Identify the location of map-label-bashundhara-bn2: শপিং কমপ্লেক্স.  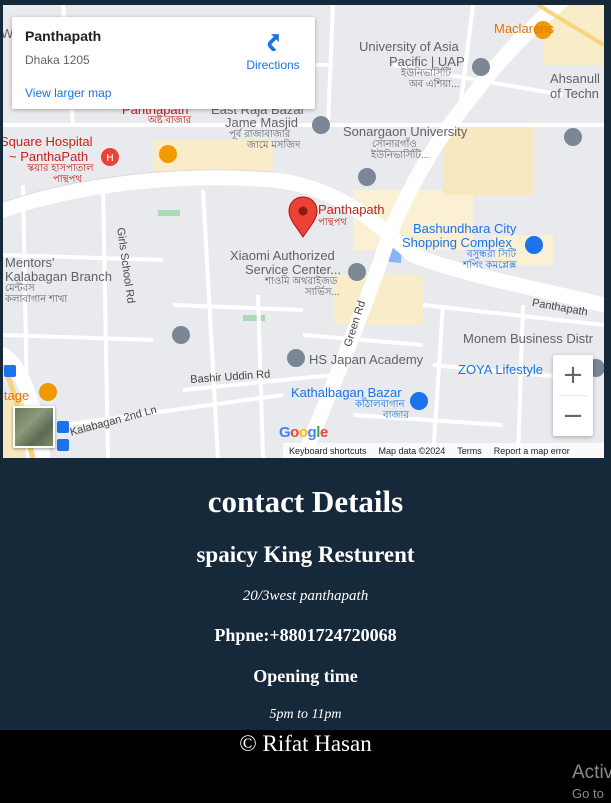
(490, 265).